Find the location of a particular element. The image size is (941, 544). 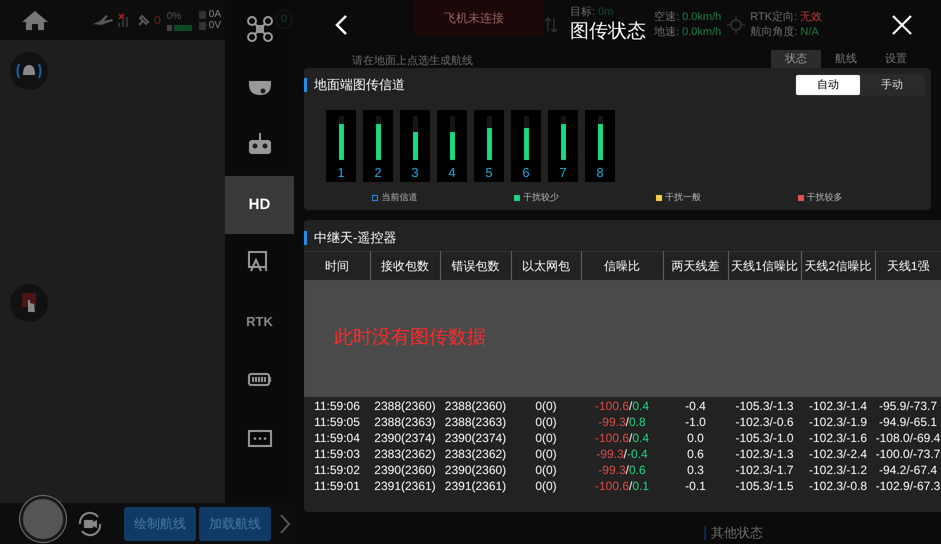

battery-percent: 0% is located at coordinates (174, 17).